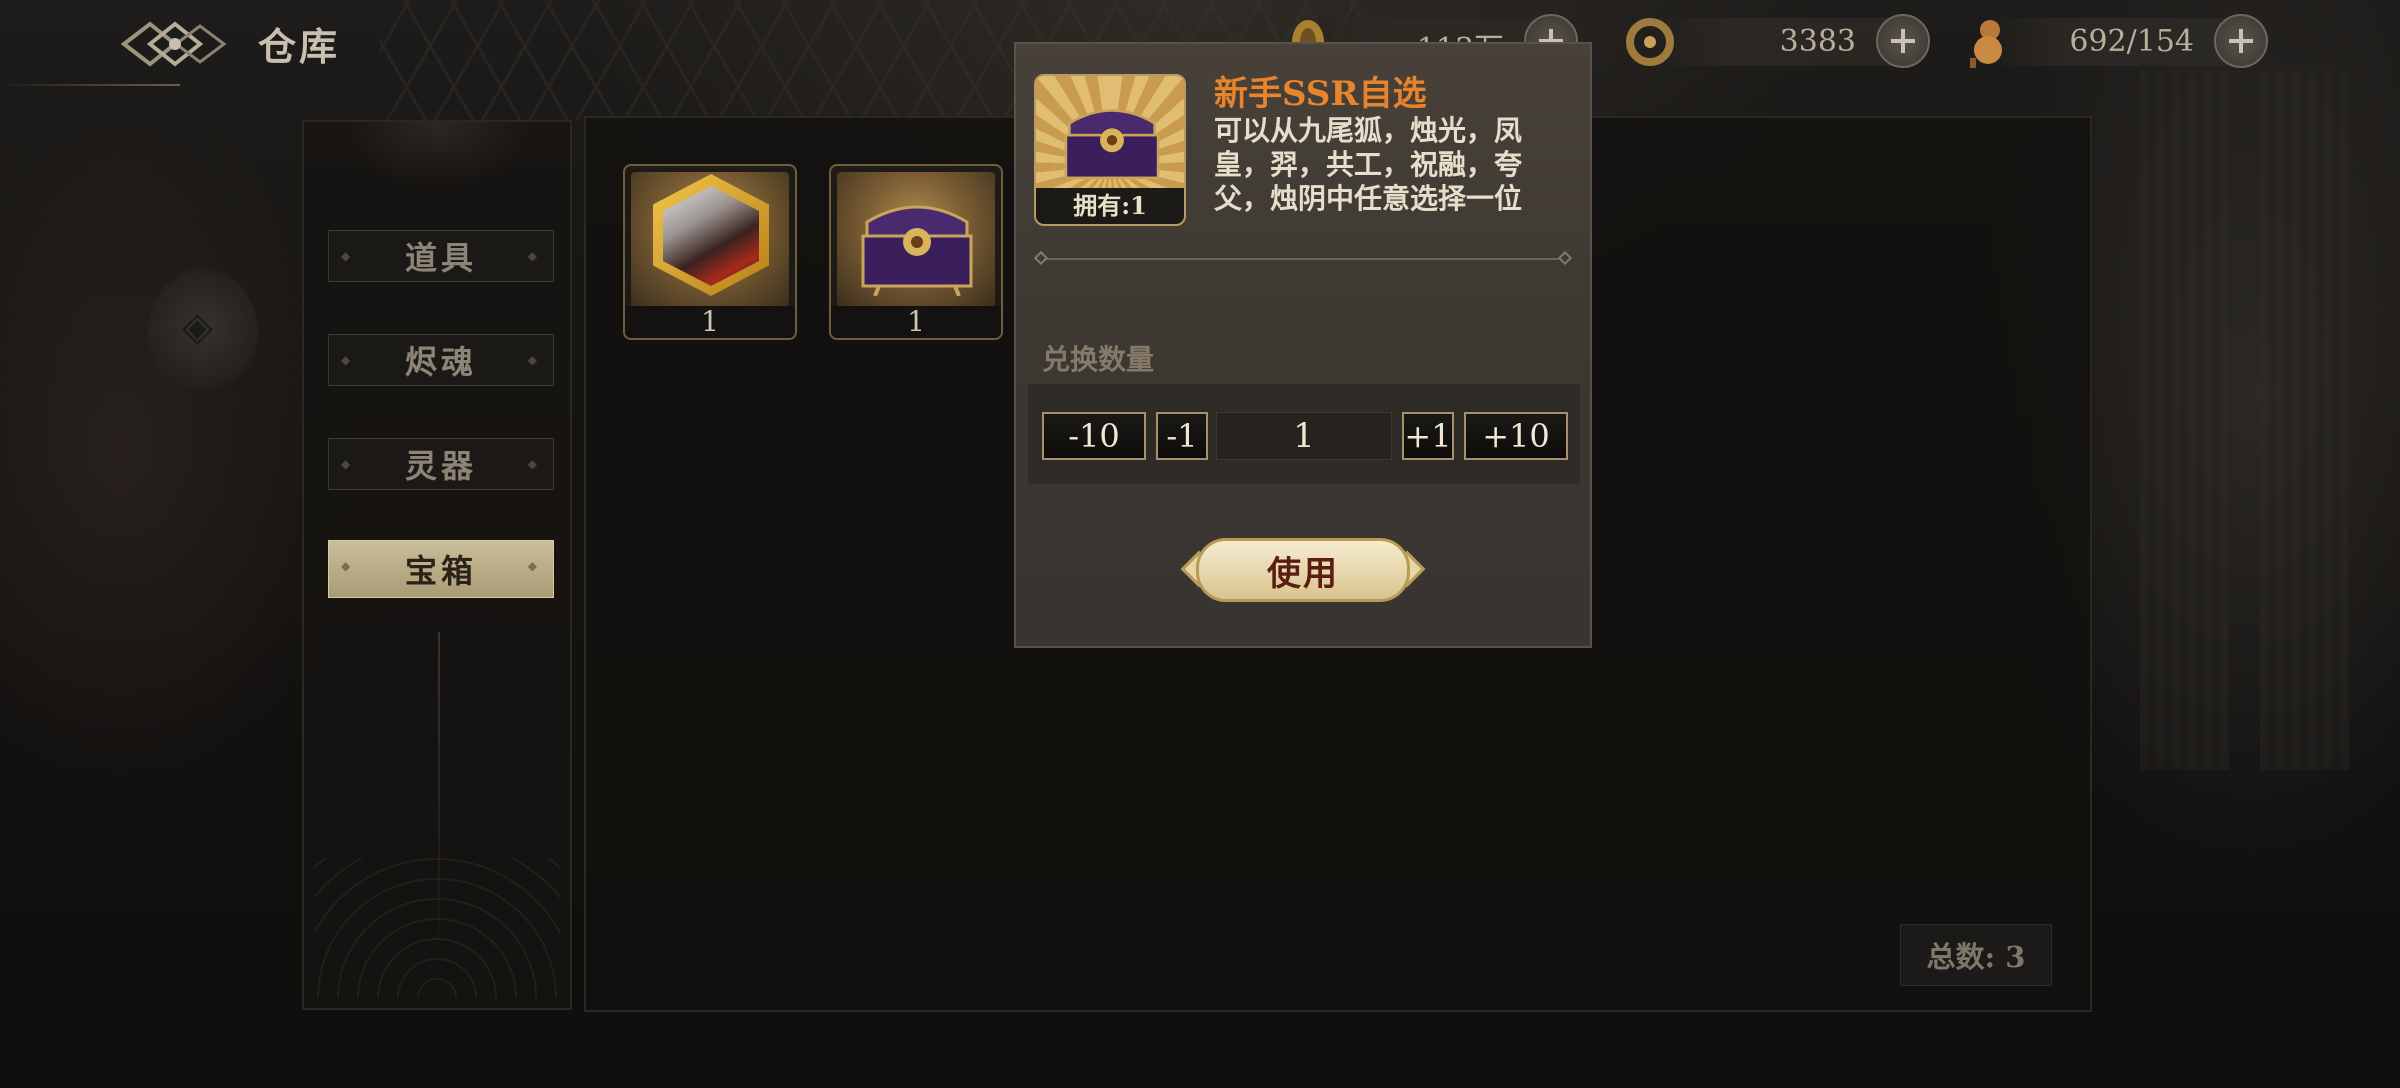  I want to click on minus-10-button: -10, so click(1094, 436).